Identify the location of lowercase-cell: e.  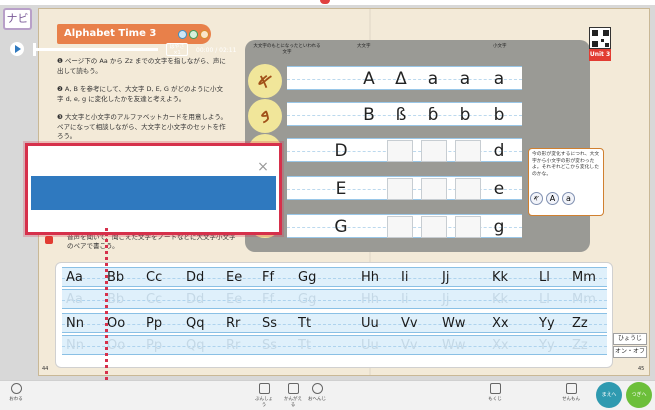
(499, 189).